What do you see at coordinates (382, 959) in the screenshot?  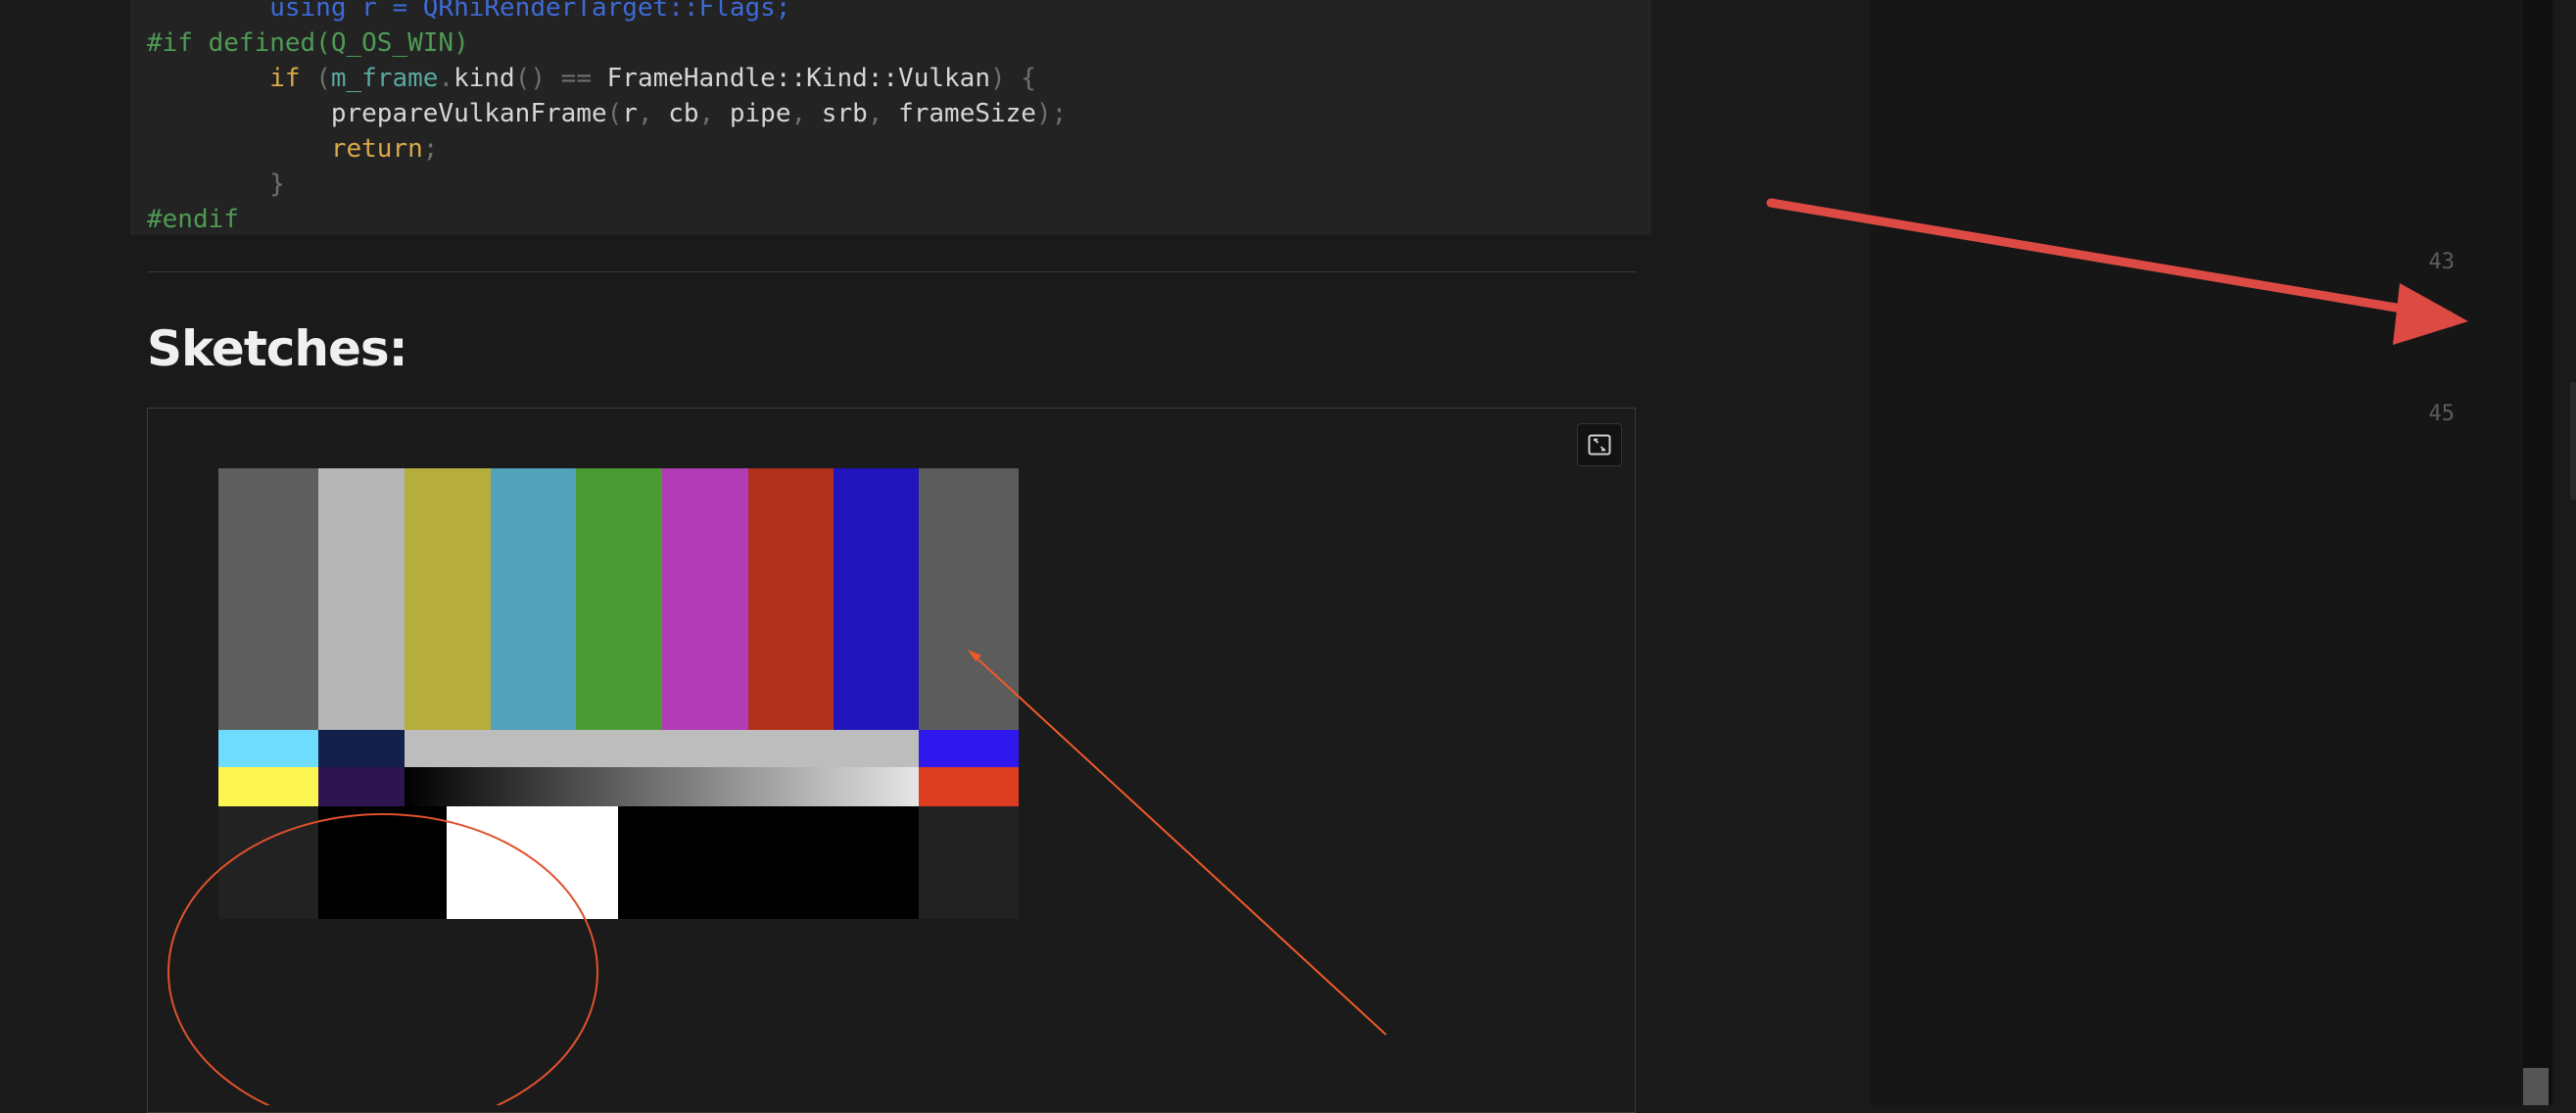 I see `ellipse-annotation` at bounding box center [382, 959].